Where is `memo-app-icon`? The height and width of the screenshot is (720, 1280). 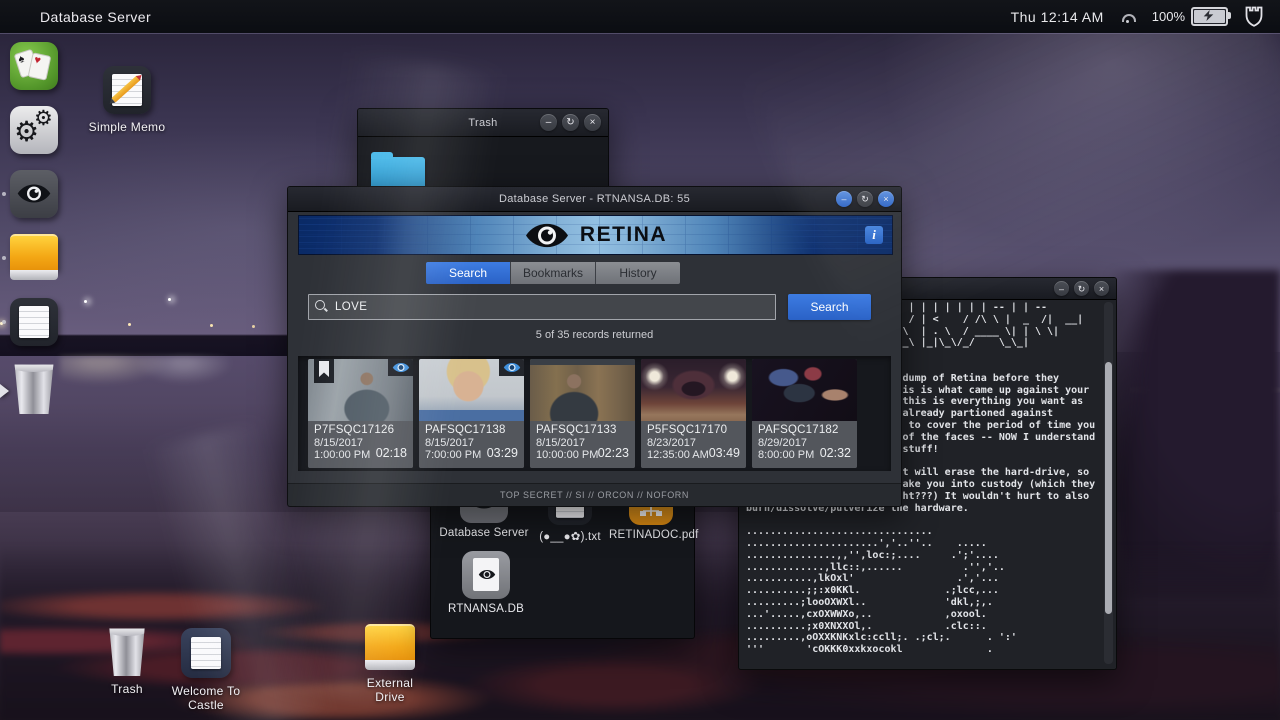
memo-app-icon is located at coordinates (127, 90).